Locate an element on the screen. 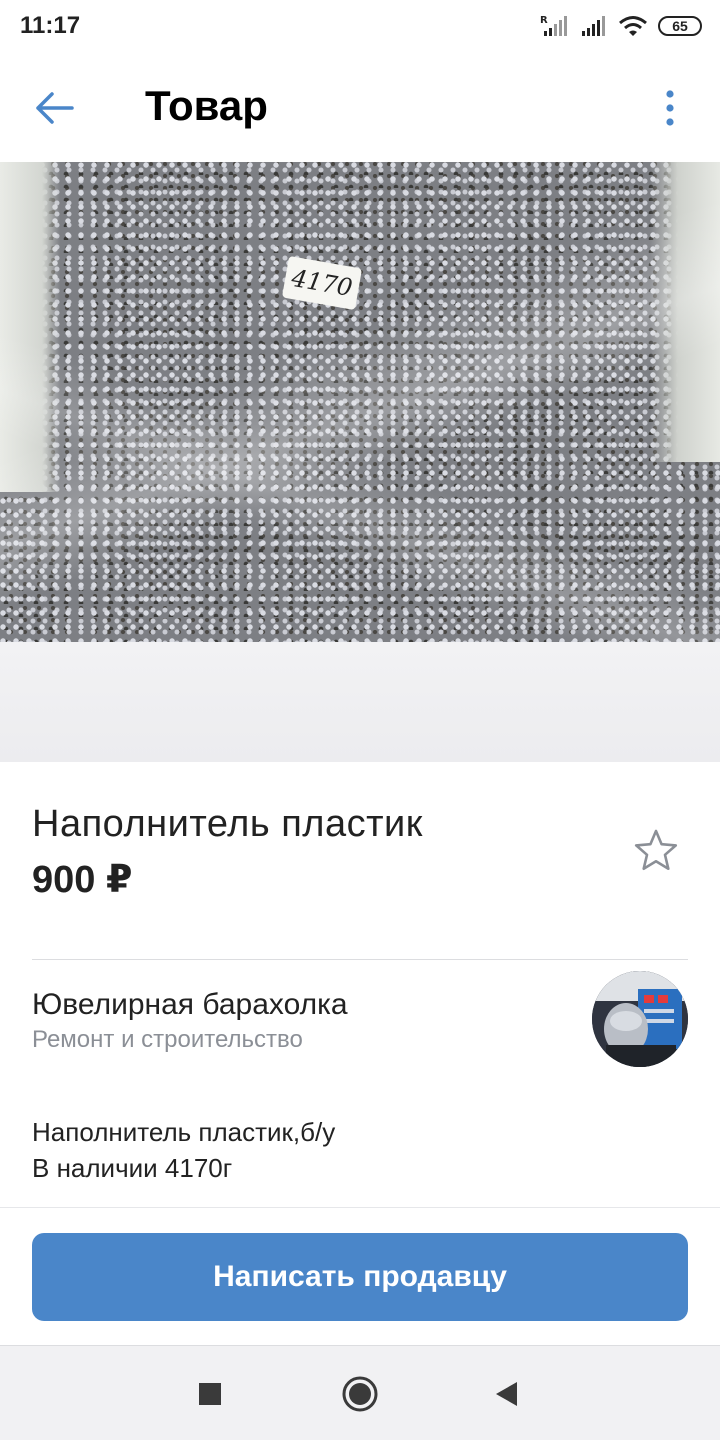  status-icons: R 65 is located at coordinates (621, 26).